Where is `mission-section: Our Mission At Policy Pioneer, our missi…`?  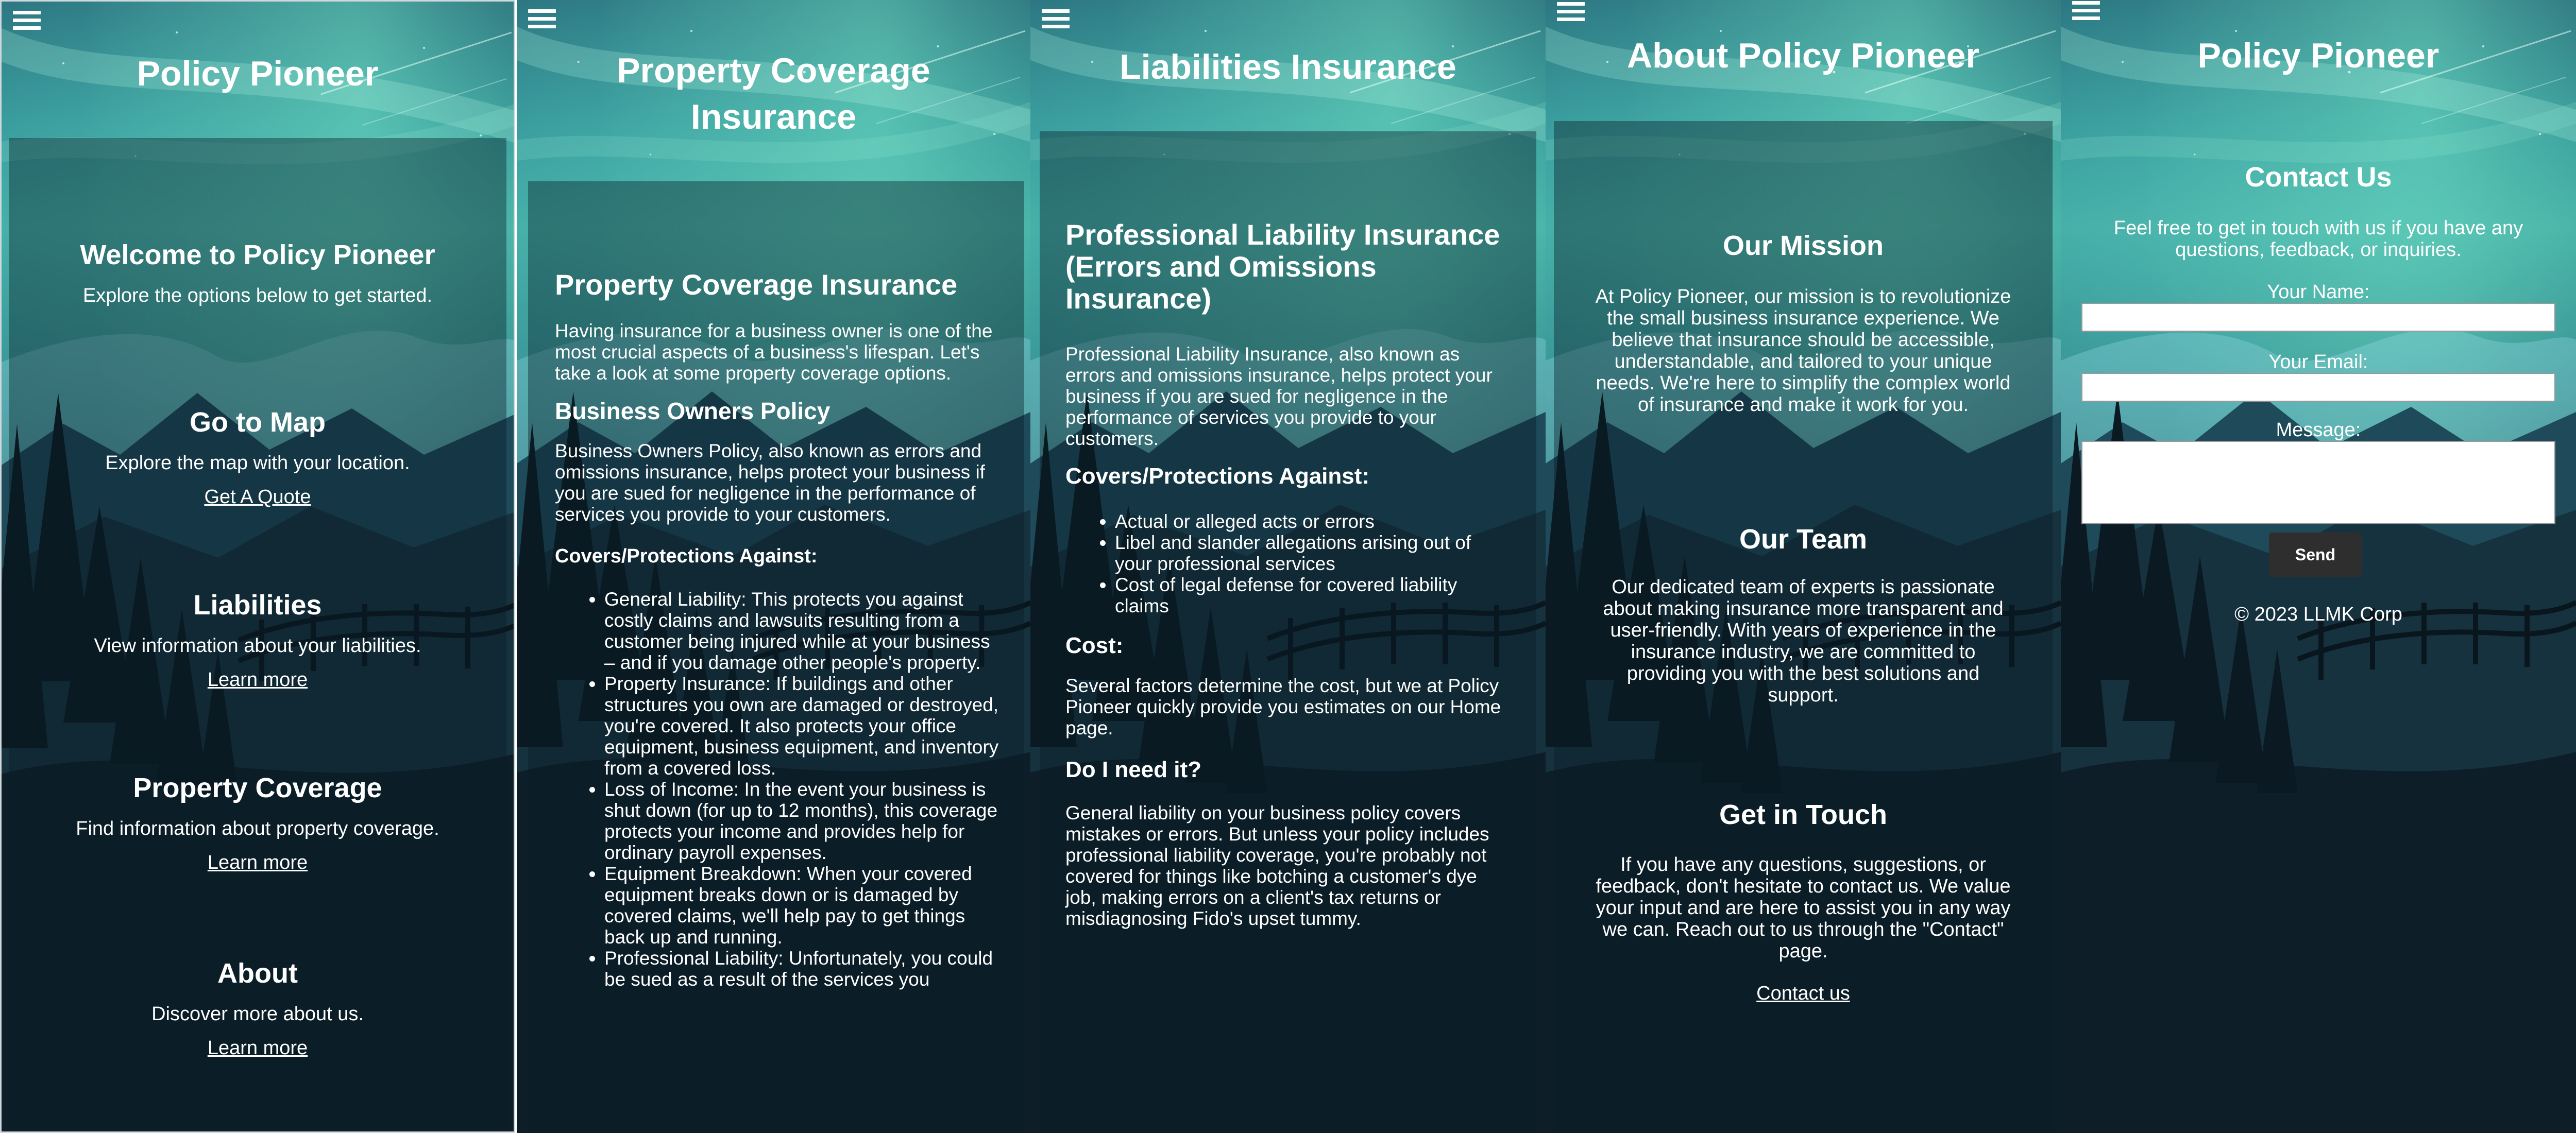 mission-section: Our Mission At Policy Pioneer, our missi… is located at coordinates (1803, 323).